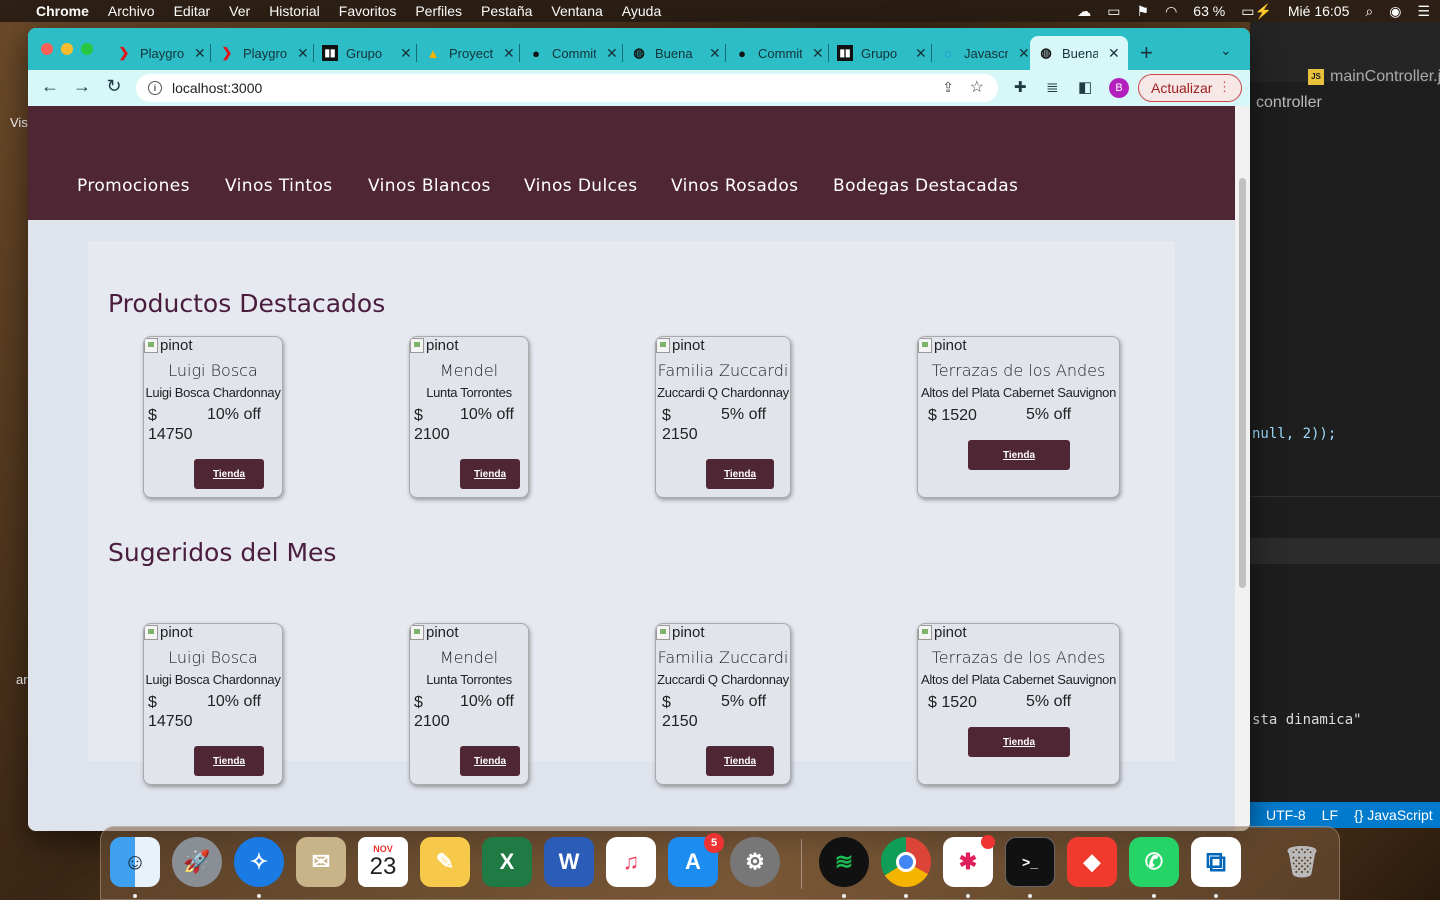 The width and height of the screenshot is (1440, 900). Describe the element at coordinates (87, 49) in the screenshot. I see `zoom-window-button` at that location.